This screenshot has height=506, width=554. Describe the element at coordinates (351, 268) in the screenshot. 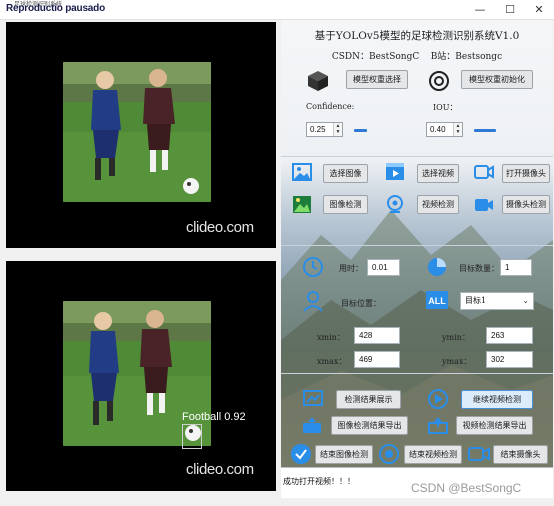

I see `time-label: 用时：` at that location.